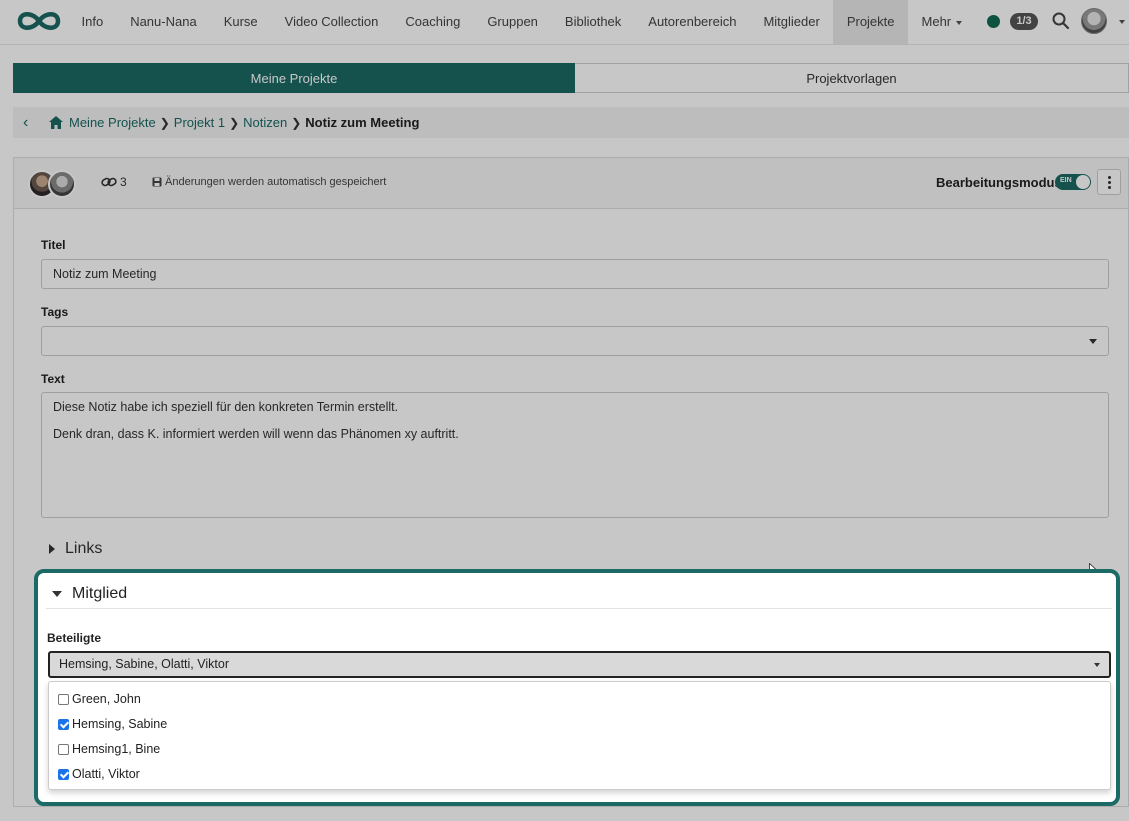 The width and height of the screenshot is (1129, 821). I want to click on links-section-label: Links, so click(84, 548).